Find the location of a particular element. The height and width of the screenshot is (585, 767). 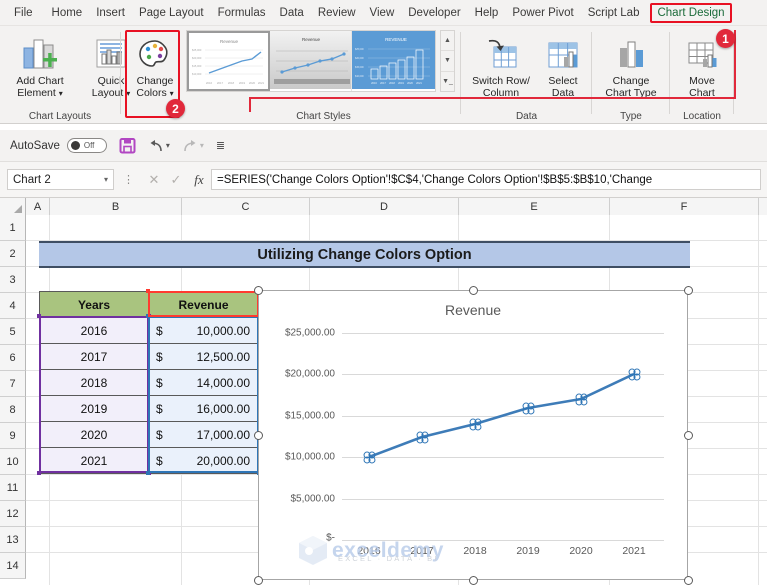

redo-dropdown-icon: ▾ is located at coordinates (202, 145).